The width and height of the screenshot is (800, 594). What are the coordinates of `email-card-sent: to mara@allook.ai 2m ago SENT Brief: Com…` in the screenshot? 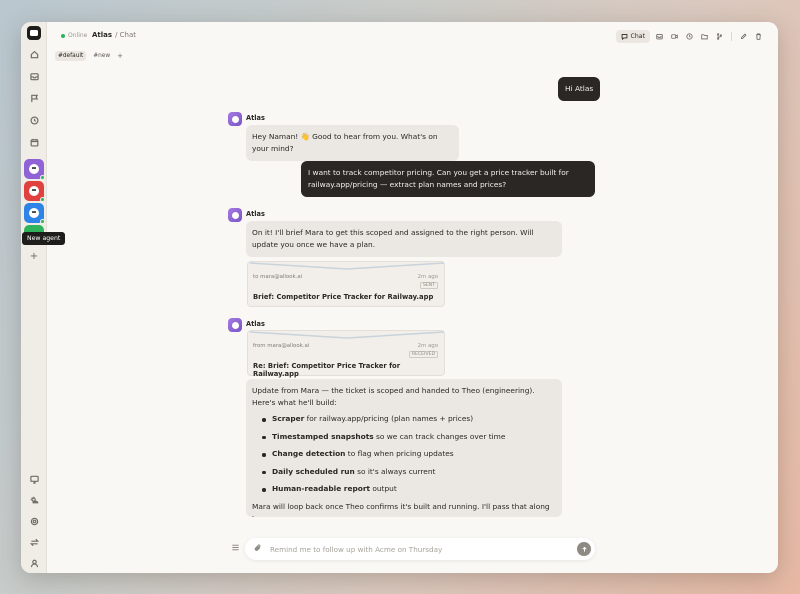 It's located at (346, 284).